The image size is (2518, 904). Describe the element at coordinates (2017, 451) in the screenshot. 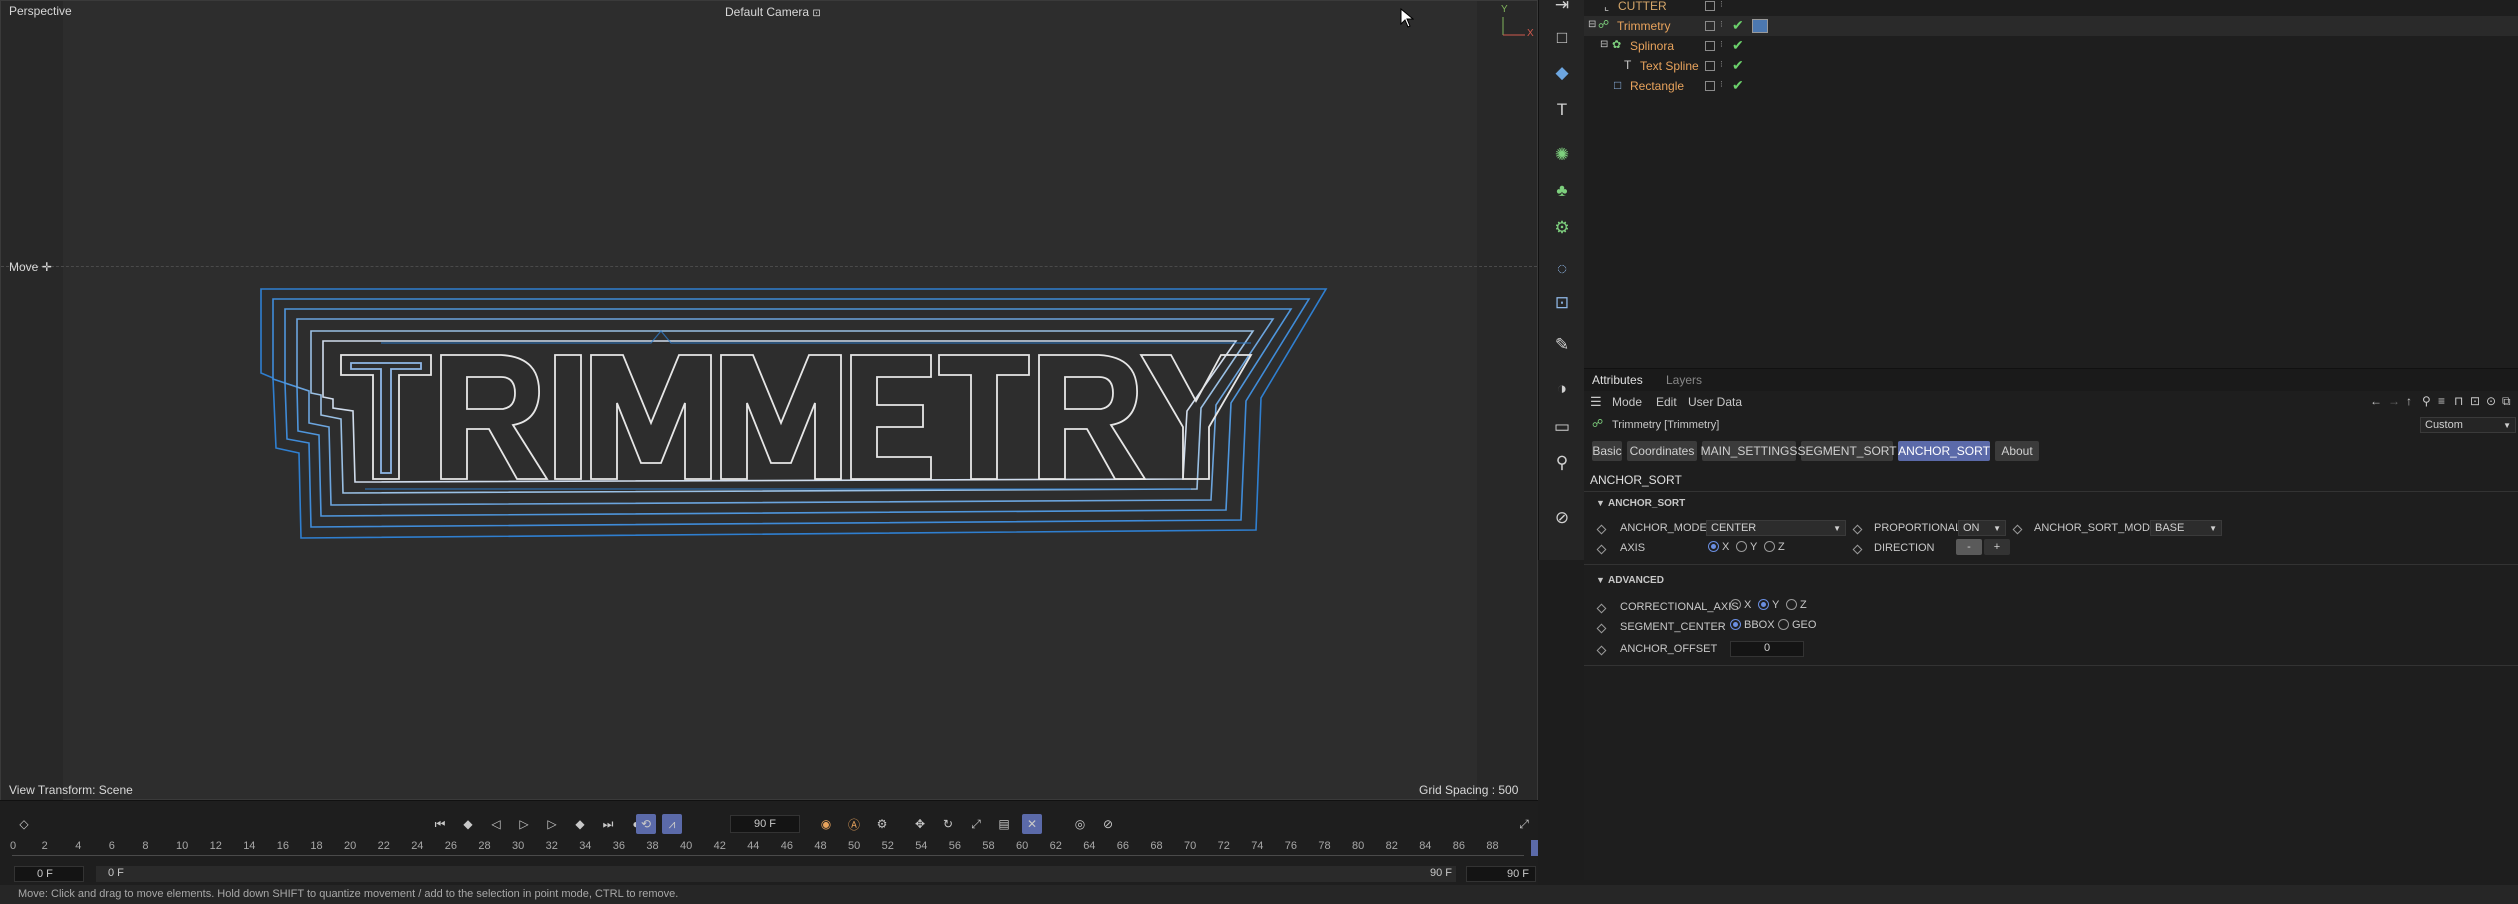

I see `tab-button-about: About` at that location.